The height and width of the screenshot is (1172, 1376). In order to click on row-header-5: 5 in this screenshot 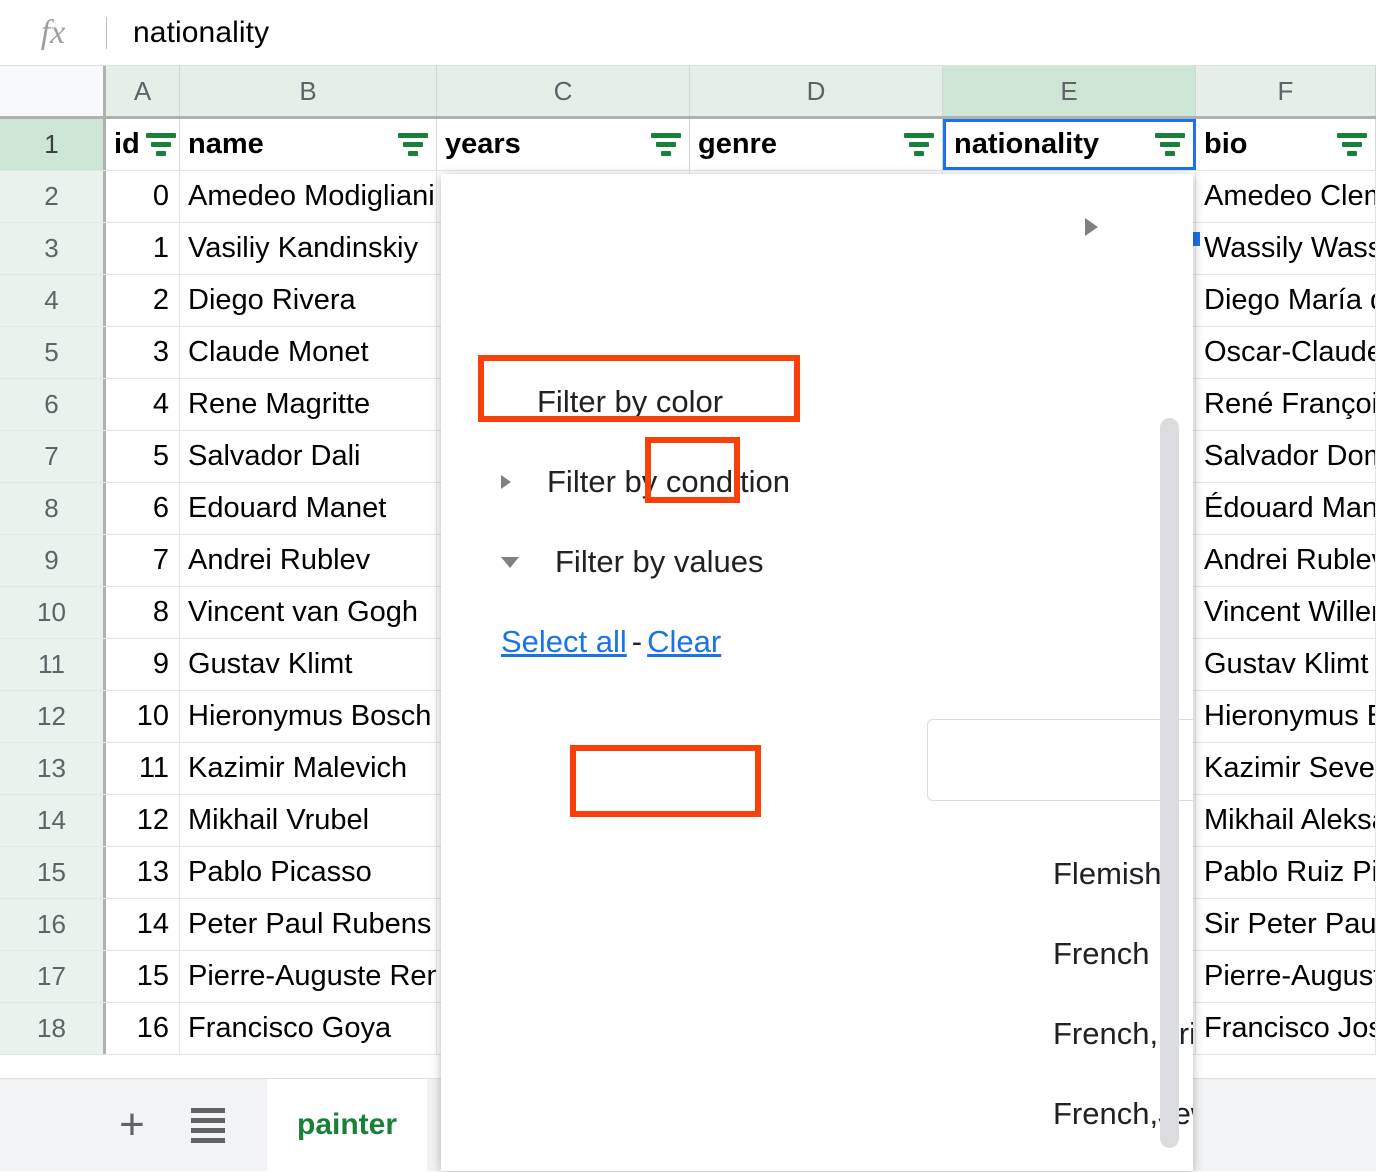, I will do `click(53, 352)`.